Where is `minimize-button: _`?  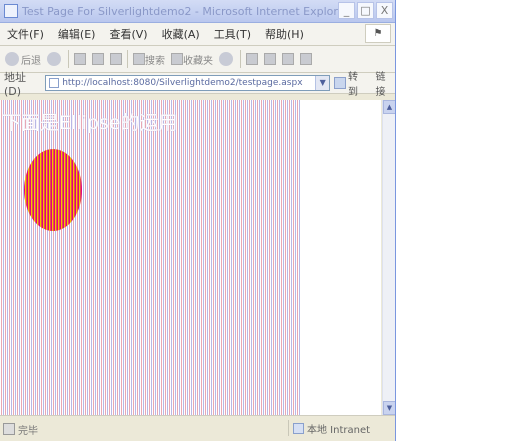 minimize-button: _ is located at coordinates (346, 10).